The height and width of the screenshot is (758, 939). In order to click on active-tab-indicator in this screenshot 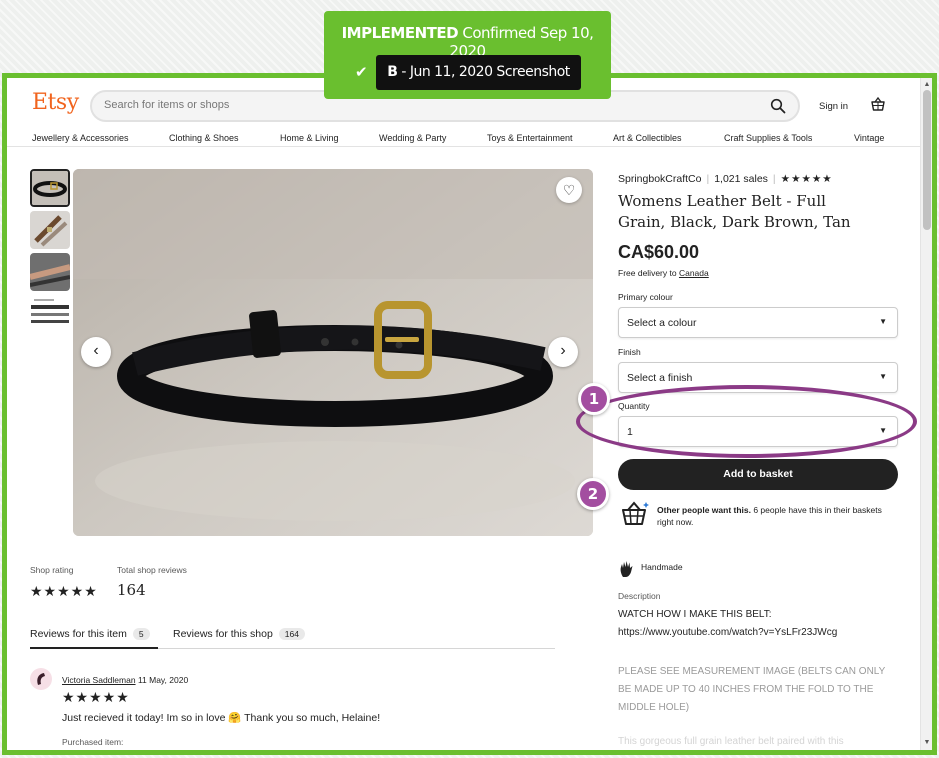, I will do `click(94, 648)`.